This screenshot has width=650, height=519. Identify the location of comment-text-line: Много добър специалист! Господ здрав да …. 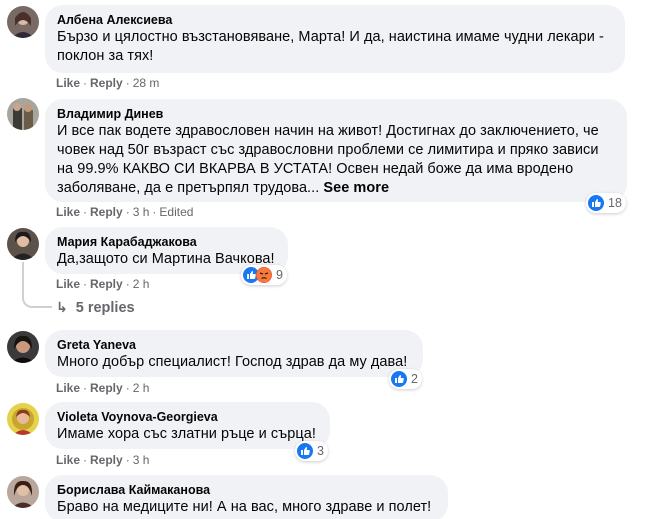
(232, 362).